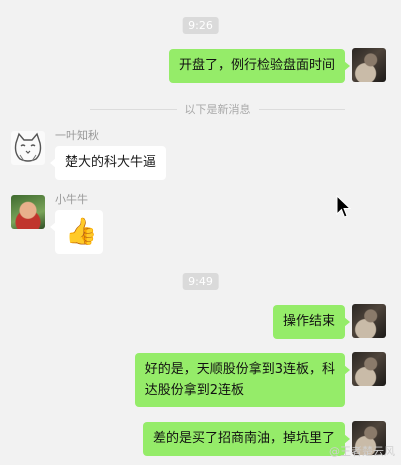  Describe the element at coordinates (362, 451) in the screenshot. I see `watermark: @王者楚云风` at that location.